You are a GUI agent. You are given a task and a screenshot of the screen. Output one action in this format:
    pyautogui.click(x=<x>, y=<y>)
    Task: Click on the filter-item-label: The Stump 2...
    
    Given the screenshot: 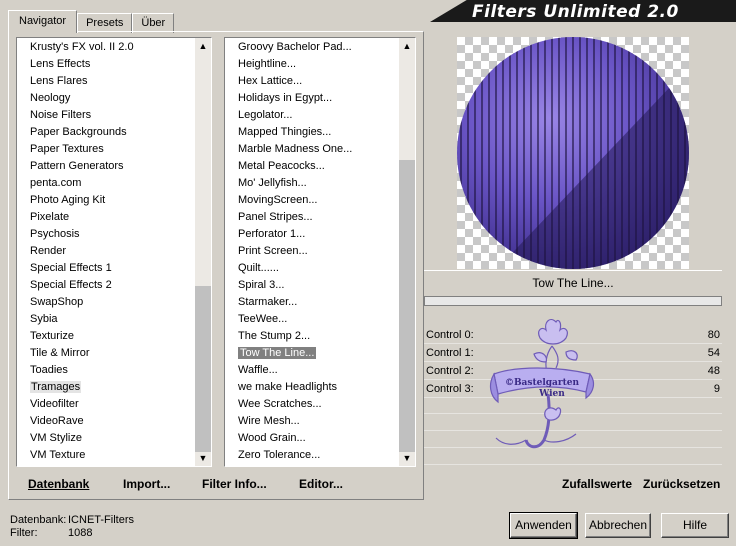 What is the action you would take?
    pyautogui.click(x=274, y=336)
    